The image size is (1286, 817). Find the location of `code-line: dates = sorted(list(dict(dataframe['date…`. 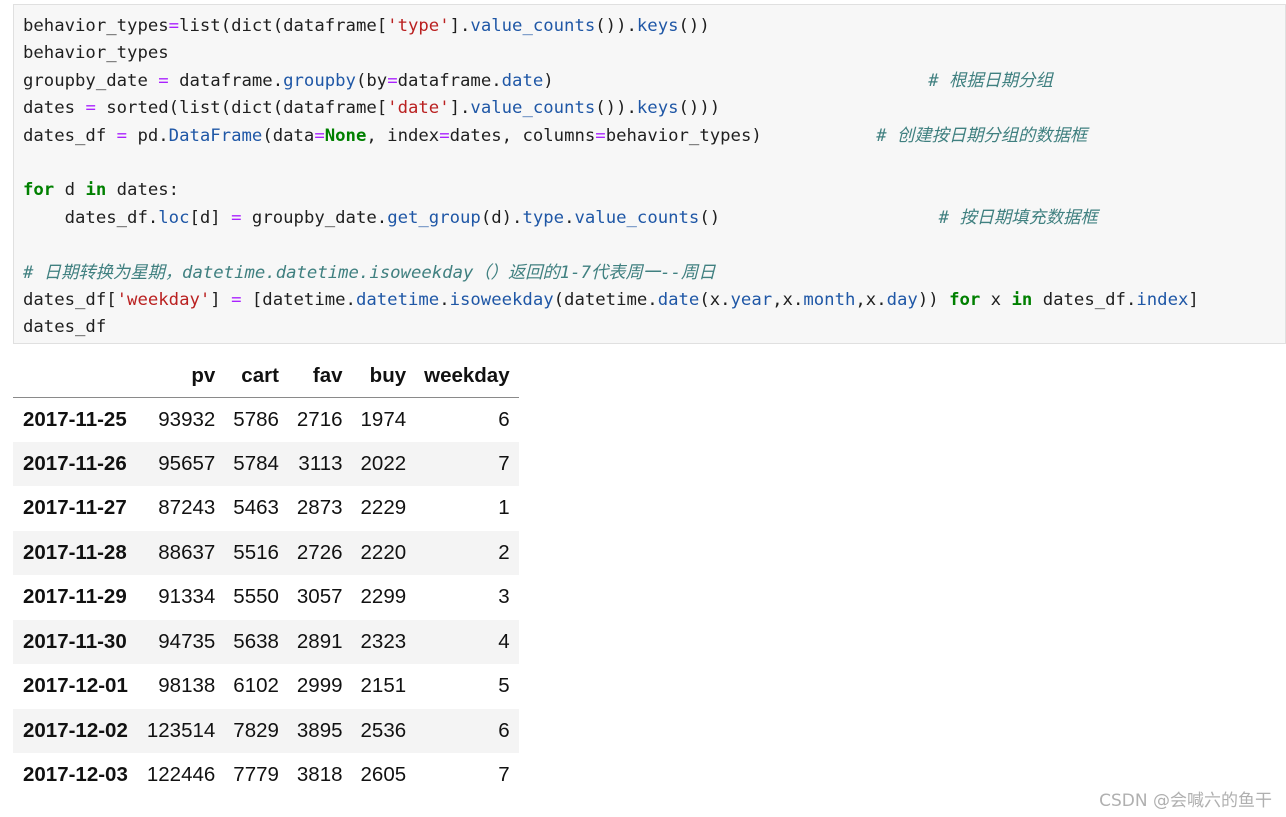

code-line: dates = sorted(list(dict(dataframe['date… is located at coordinates (611, 108).